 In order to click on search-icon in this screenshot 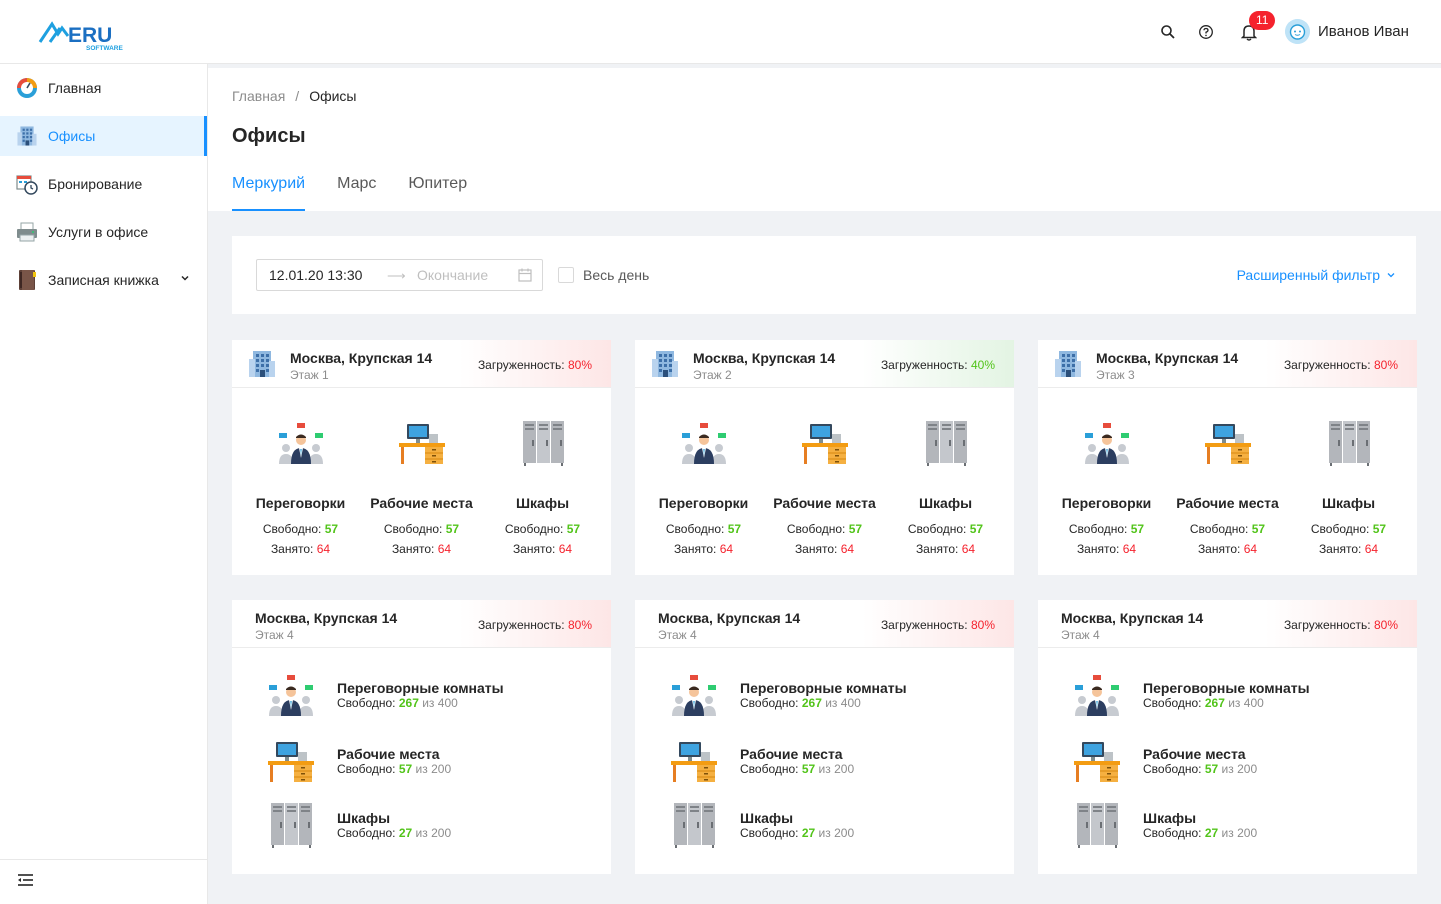, I will do `click(1168, 32)`.